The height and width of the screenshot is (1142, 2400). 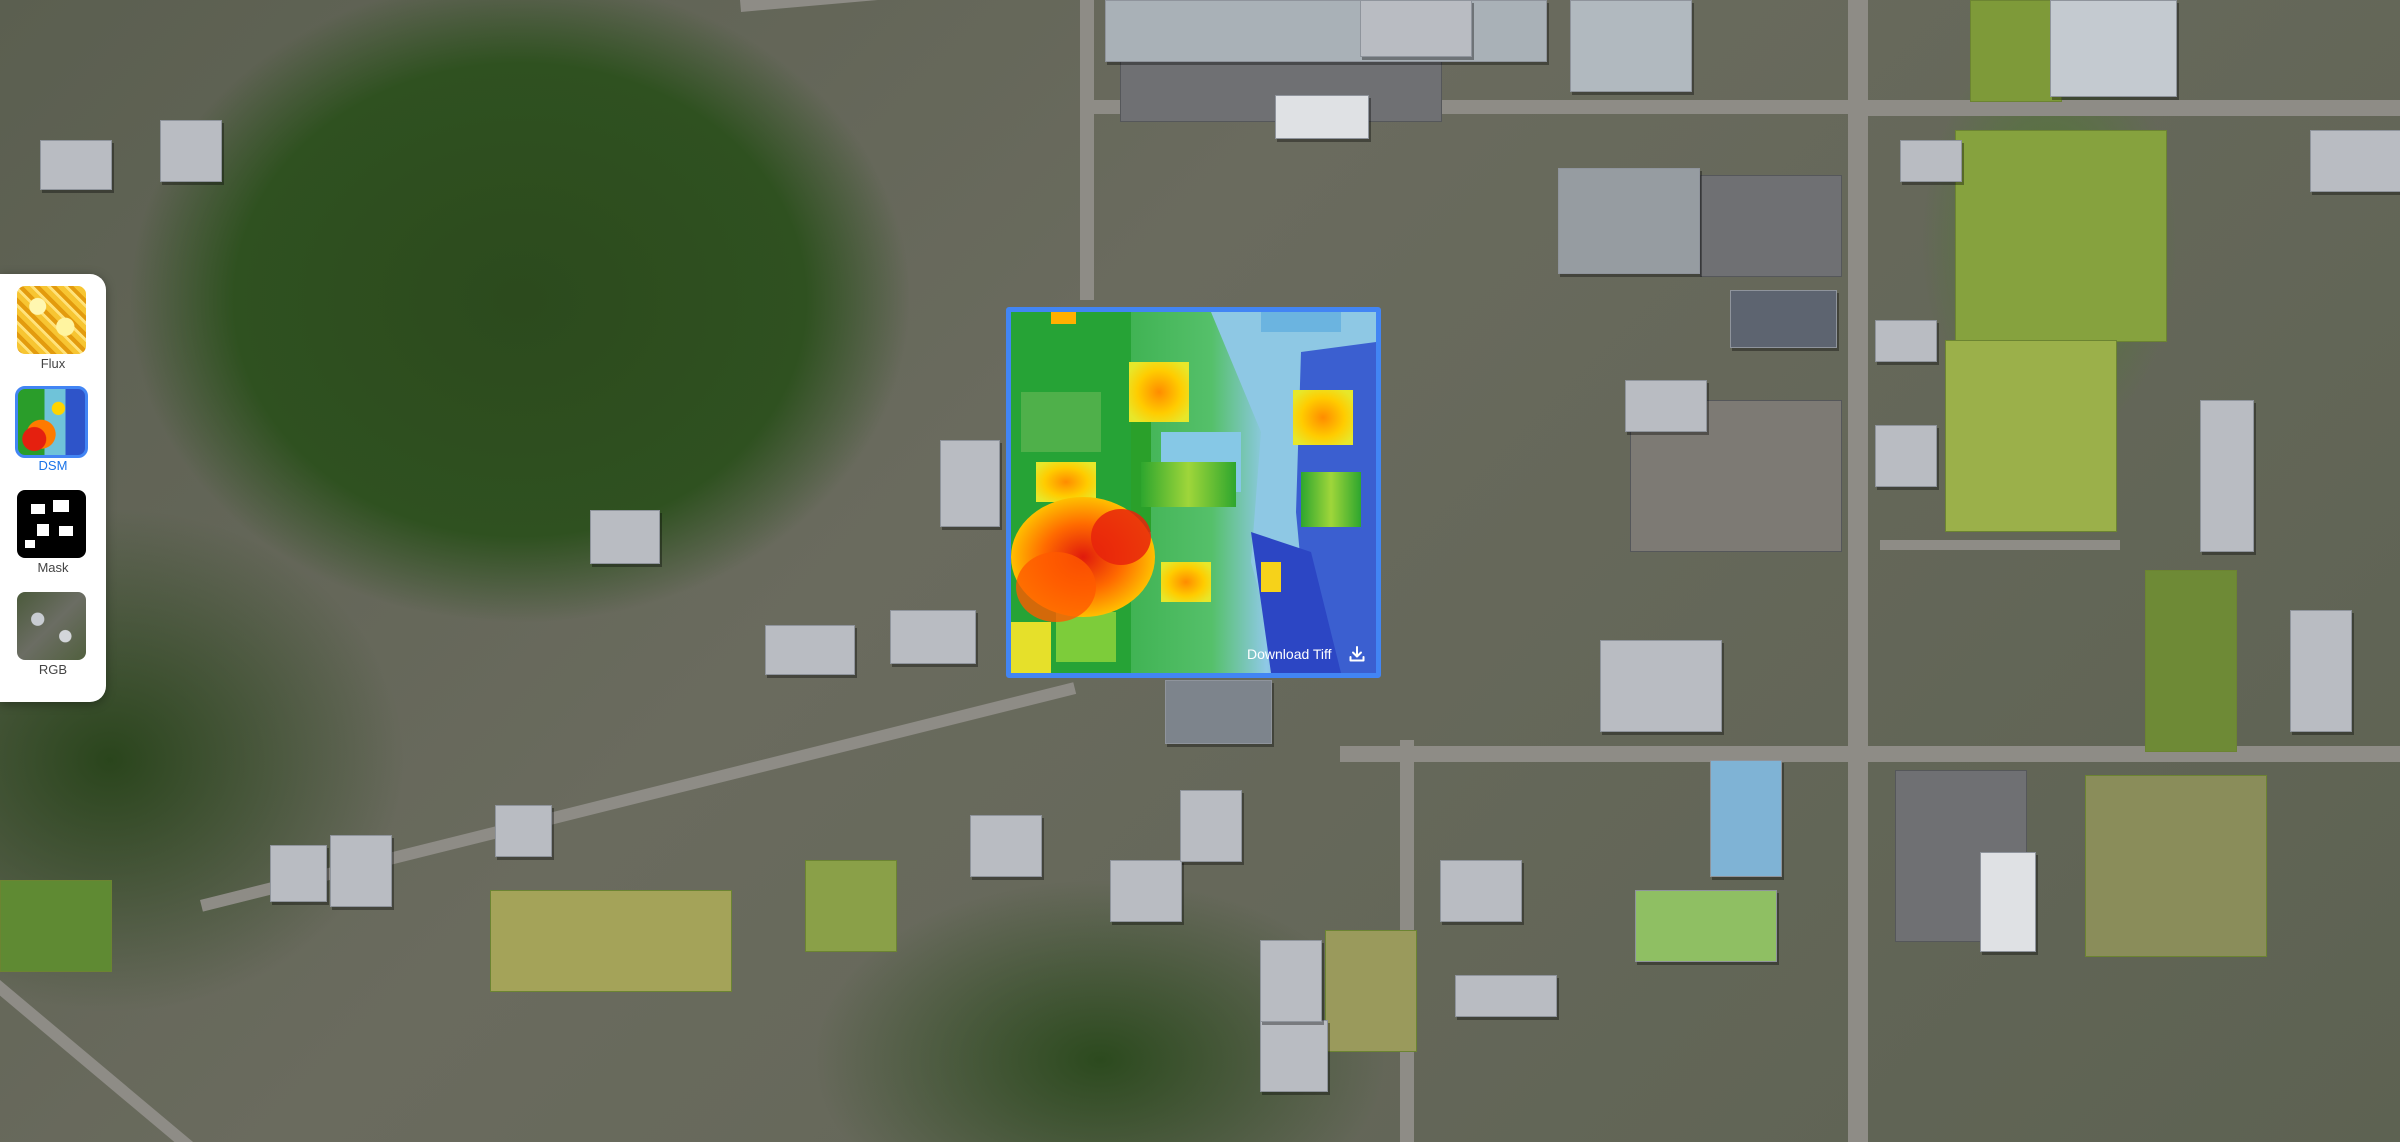 What do you see at coordinates (51, 422) in the screenshot?
I see `dsm-thumbnail-icon` at bounding box center [51, 422].